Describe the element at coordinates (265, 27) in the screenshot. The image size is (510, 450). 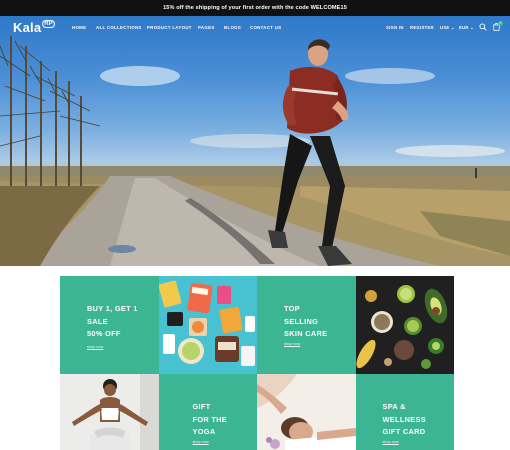
I see `nav-contact-us: CONTACT US` at that location.